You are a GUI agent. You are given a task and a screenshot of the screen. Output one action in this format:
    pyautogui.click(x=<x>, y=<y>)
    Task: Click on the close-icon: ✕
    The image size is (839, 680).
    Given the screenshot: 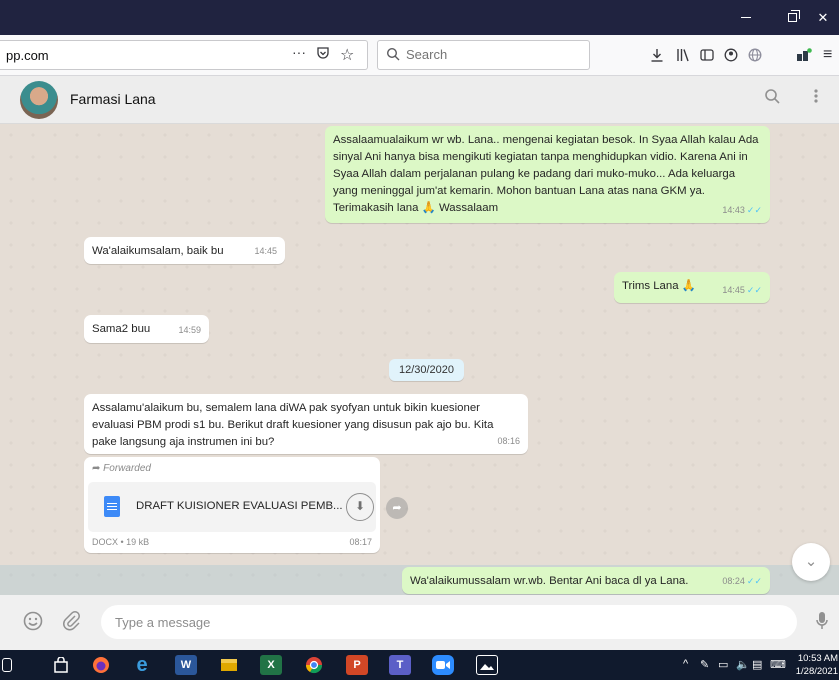 What is the action you would take?
    pyautogui.click(x=823, y=17)
    